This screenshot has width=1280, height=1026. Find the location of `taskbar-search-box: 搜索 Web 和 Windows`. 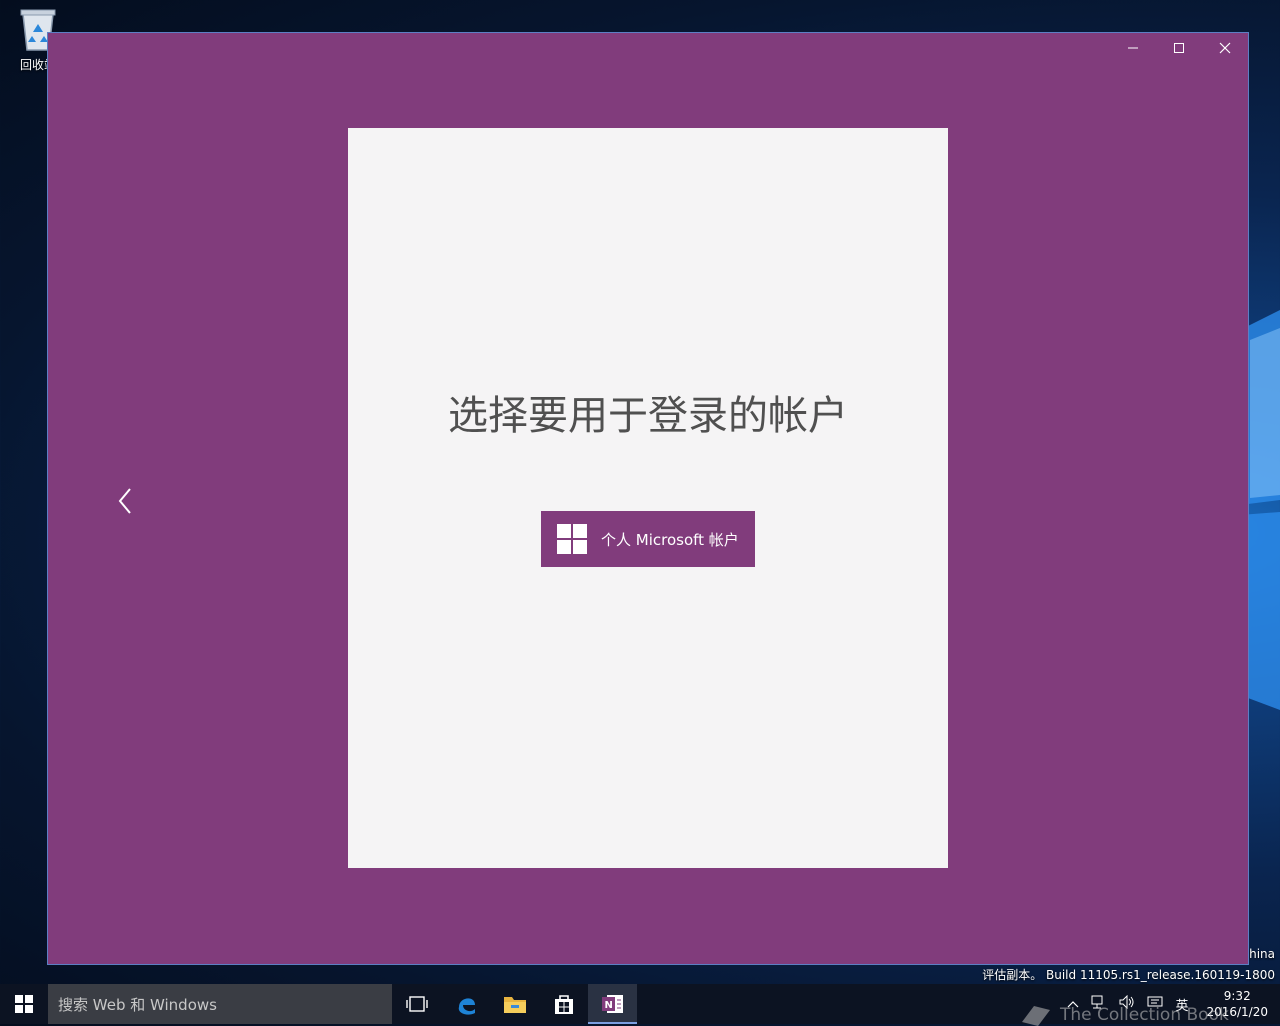

taskbar-search-box: 搜索 Web 和 Windows is located at coordinates (220, 1004).